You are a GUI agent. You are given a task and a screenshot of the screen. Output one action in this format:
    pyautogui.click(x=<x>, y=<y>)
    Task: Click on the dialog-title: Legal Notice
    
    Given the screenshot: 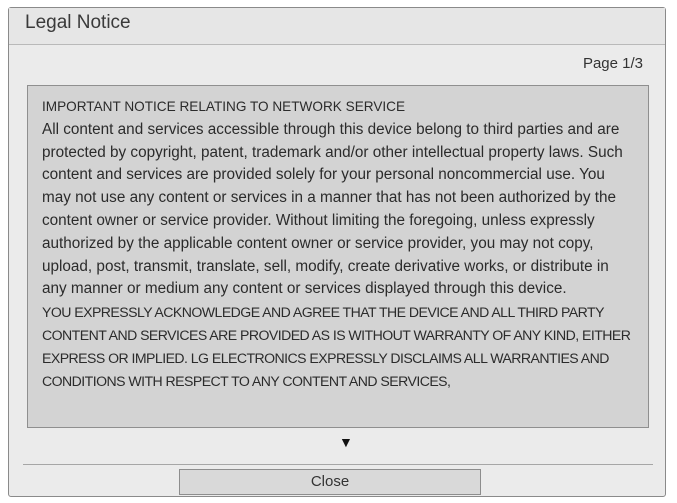 What is the action you would take?
    pyautogui.click(x=78, y=22)
    